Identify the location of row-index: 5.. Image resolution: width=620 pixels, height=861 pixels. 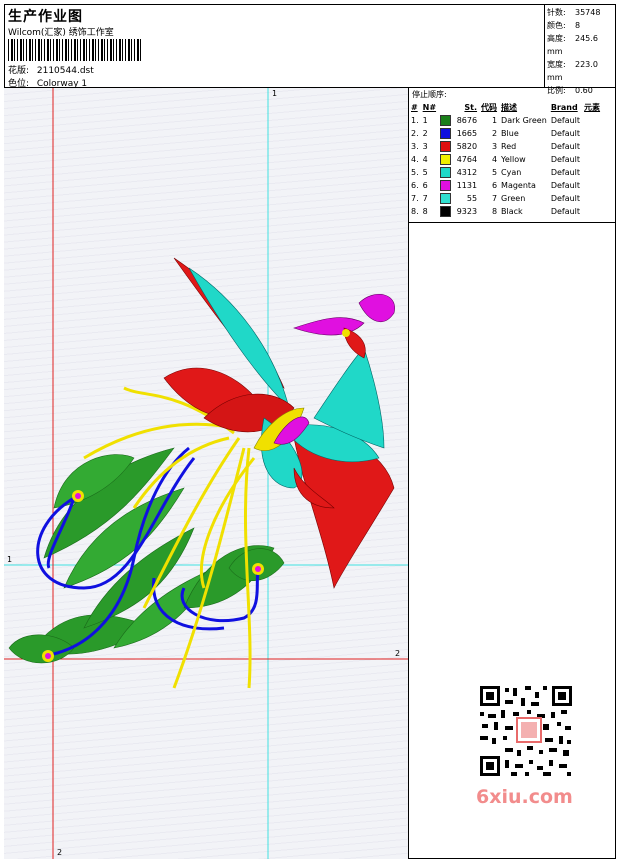
(415, 172).